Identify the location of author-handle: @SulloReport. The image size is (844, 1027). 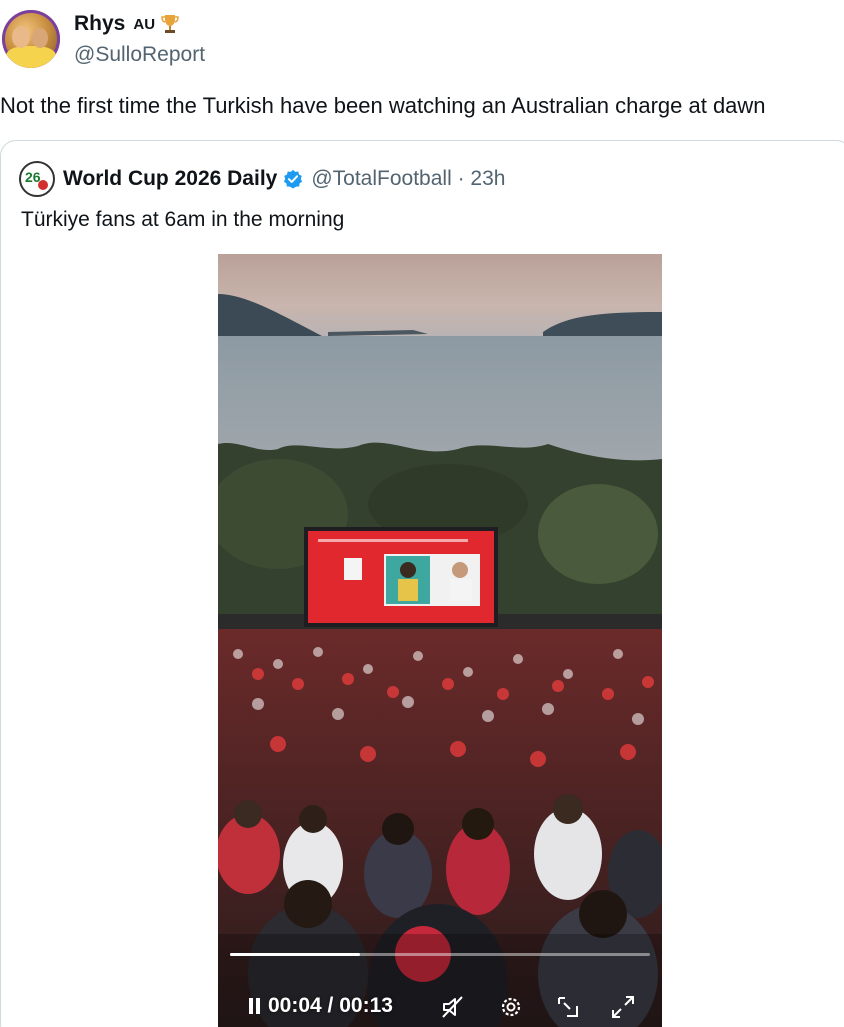
(139, 55).